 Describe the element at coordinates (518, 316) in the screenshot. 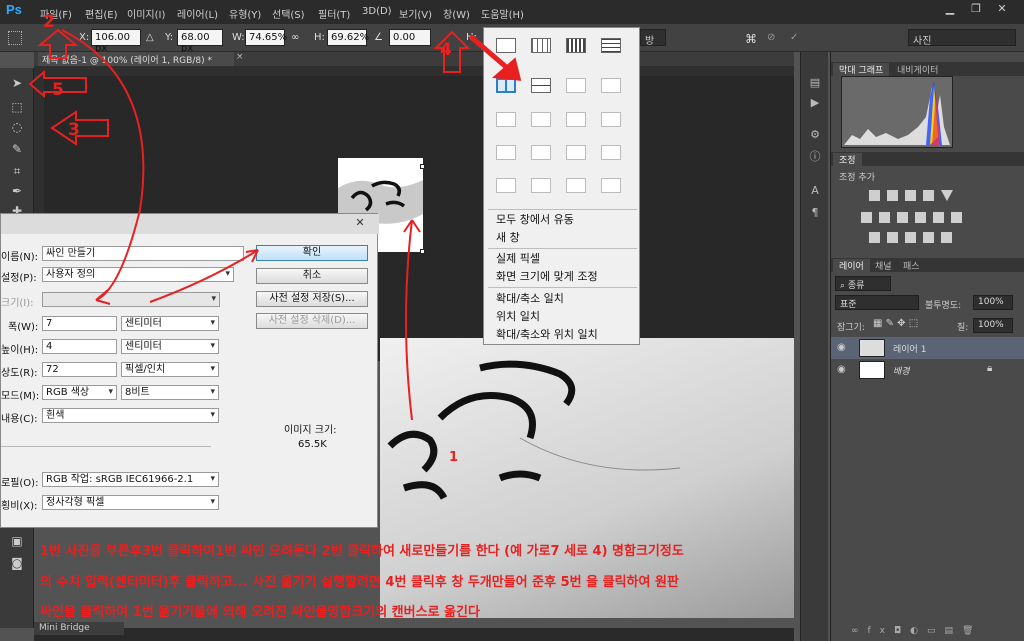

I see `match-location-item: 위치 일치` at that location.